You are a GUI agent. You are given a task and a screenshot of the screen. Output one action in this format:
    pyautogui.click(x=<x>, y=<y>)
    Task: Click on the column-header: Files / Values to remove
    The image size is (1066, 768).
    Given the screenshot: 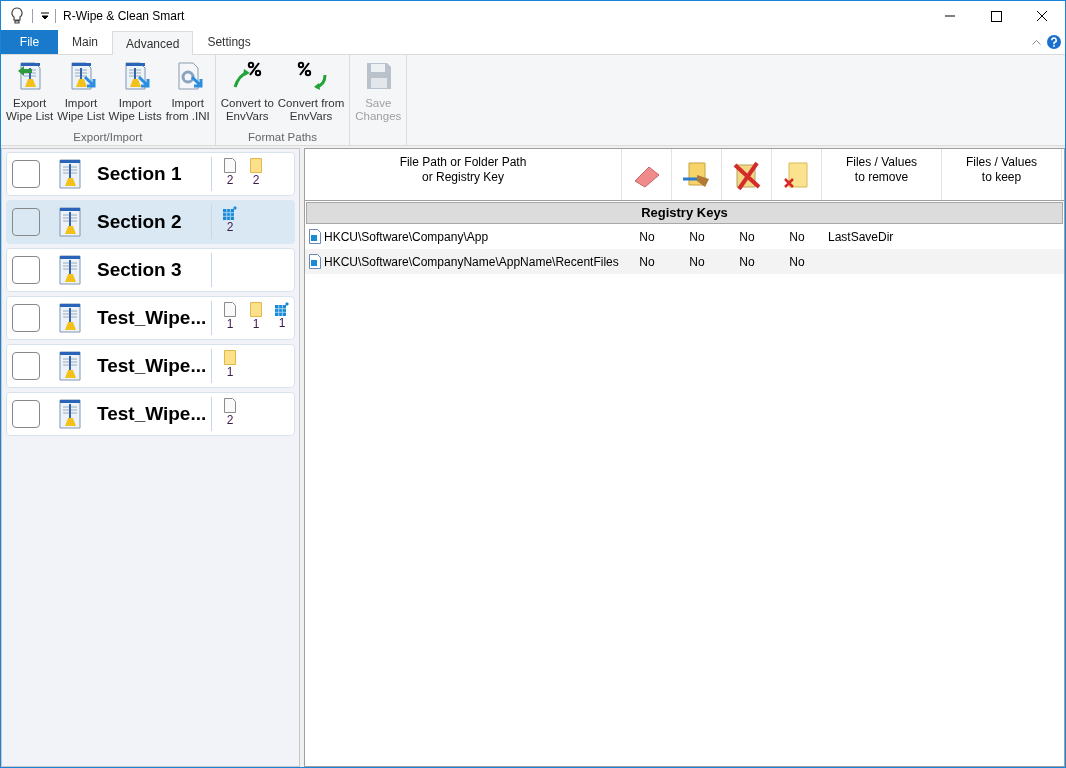 What is the action you would take?
    pyautogui.click(x=881, y=170)
    